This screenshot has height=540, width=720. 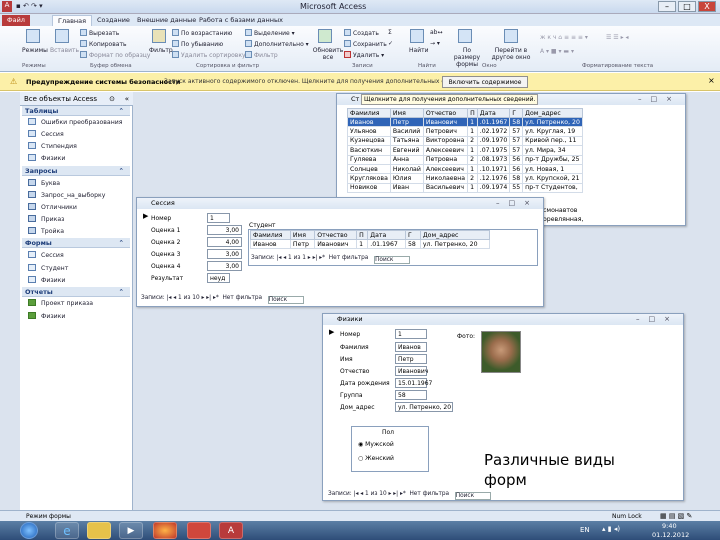 I want to click on refresh-icon, so click(x=325, y=36).